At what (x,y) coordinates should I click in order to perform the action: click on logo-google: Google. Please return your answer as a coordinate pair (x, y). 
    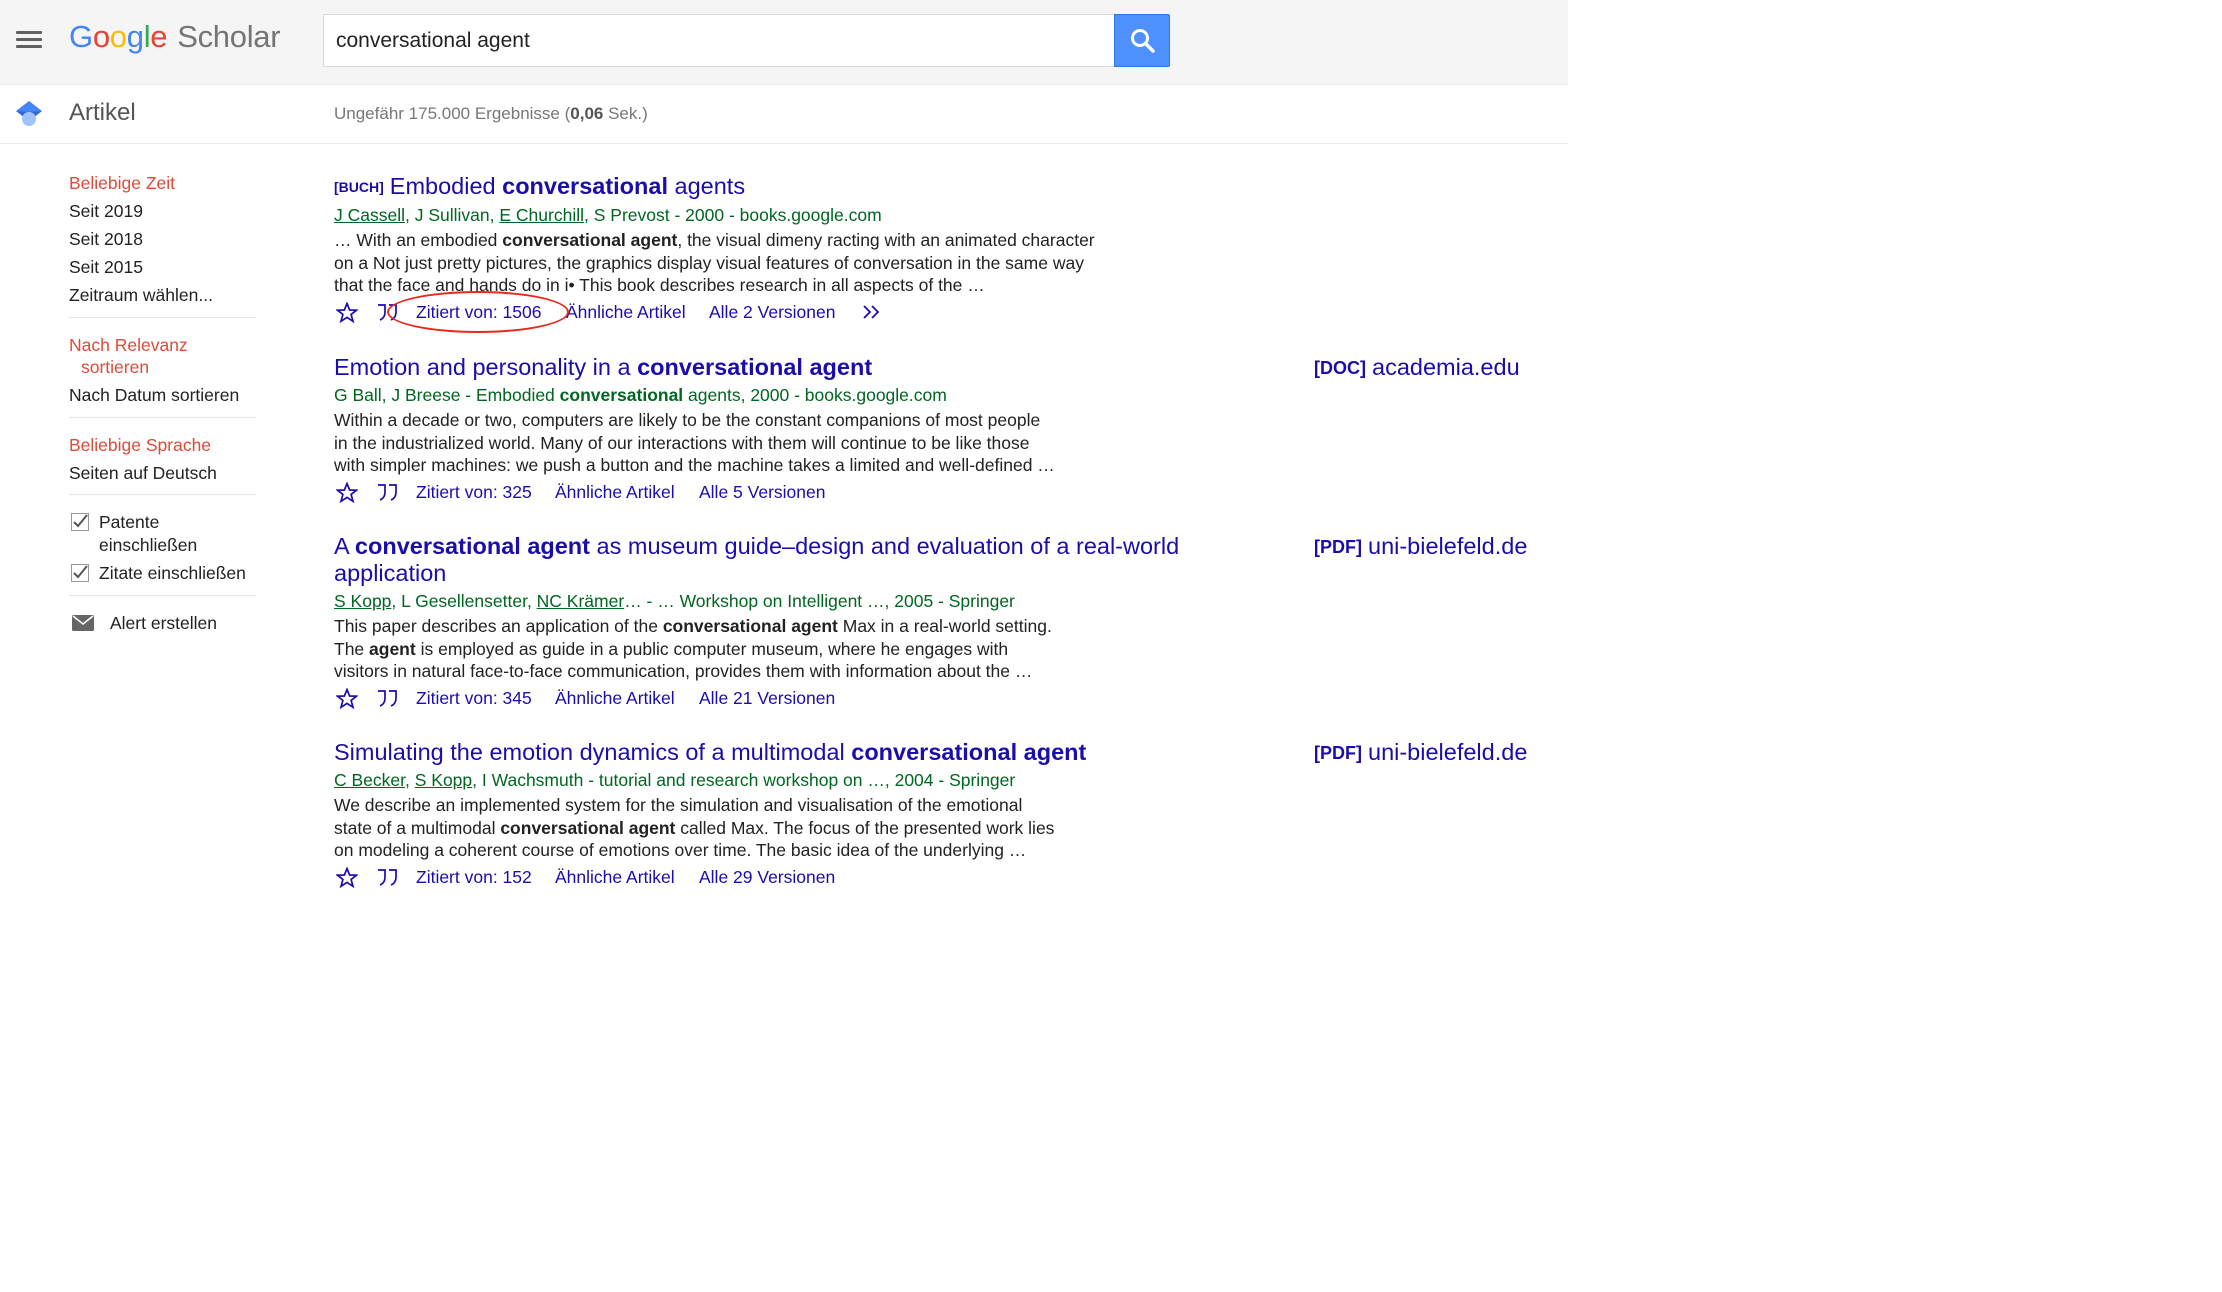
    Looking at the image, I should click on (118, 36).